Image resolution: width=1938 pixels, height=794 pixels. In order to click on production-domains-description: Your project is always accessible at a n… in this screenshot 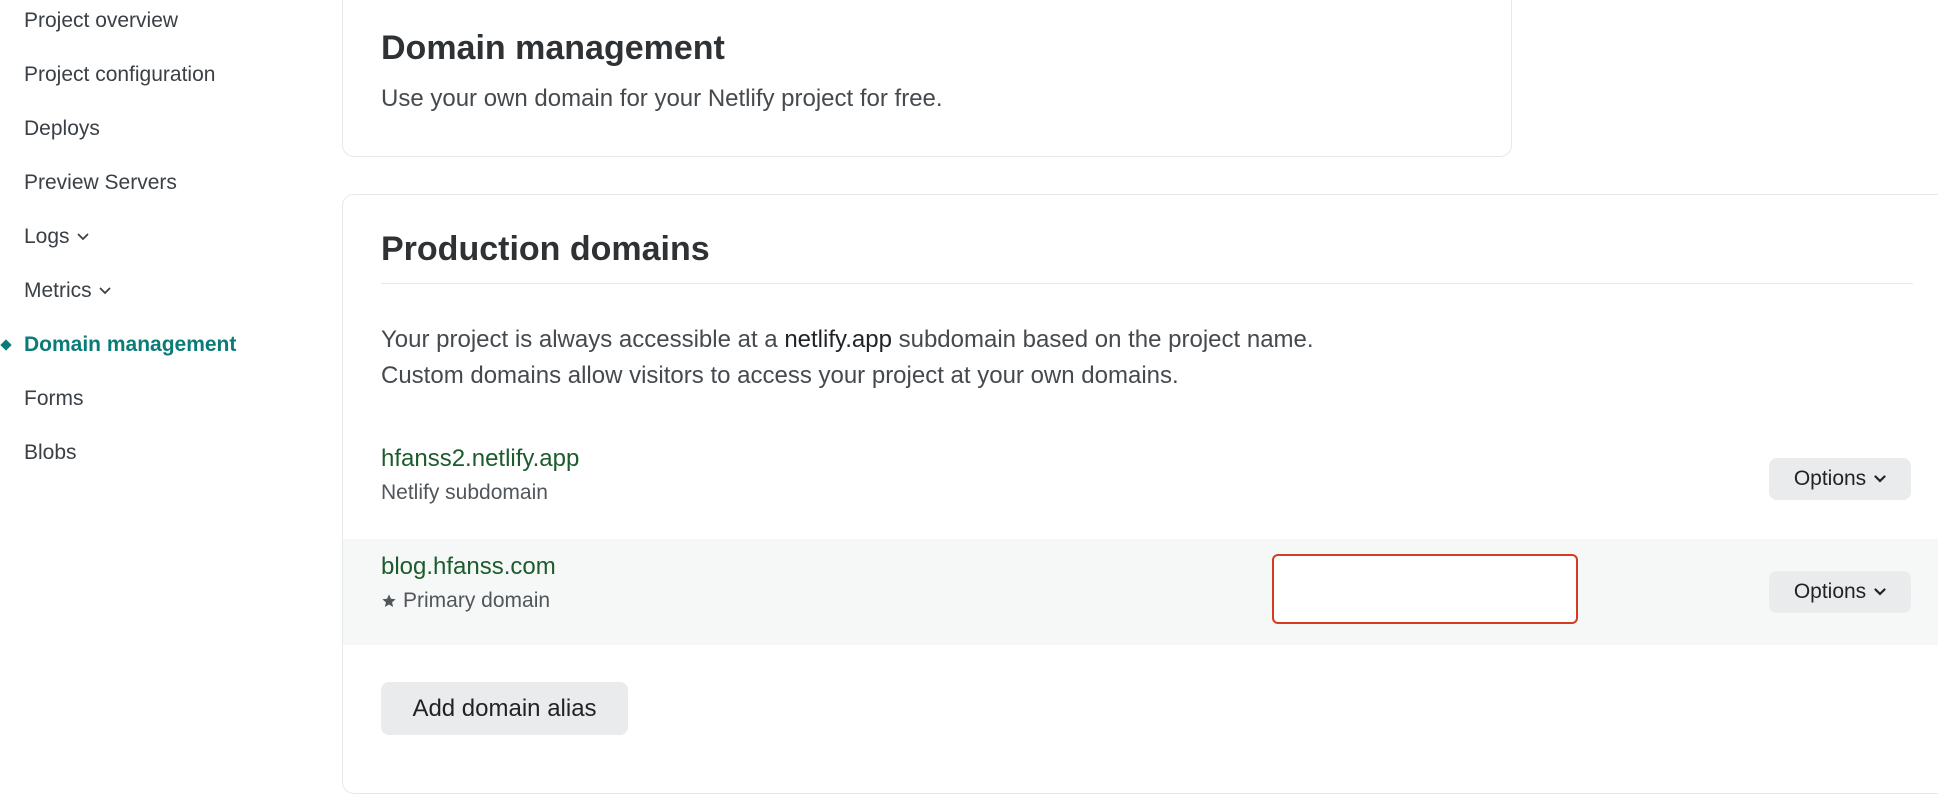, I will do `click(847, 358)`.